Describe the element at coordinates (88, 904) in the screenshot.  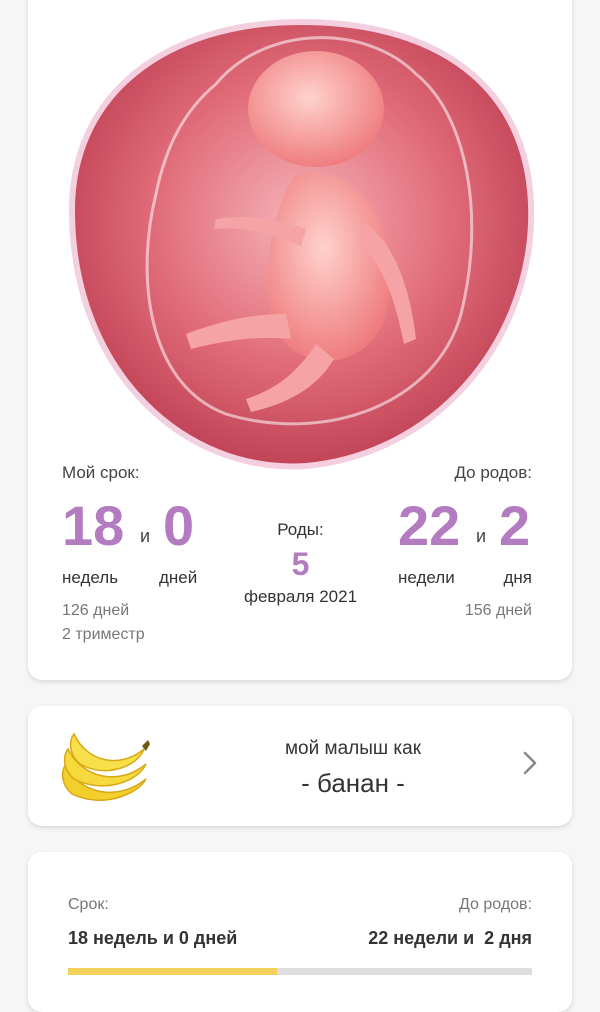
I see `term-label: Срок:` at that location.